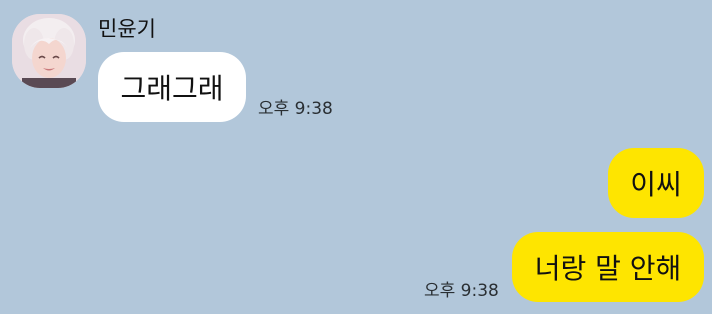 This screenshot has height=314, width=712. I want to click on outgoing-message-bubble: 이씨, so click(656, 183).